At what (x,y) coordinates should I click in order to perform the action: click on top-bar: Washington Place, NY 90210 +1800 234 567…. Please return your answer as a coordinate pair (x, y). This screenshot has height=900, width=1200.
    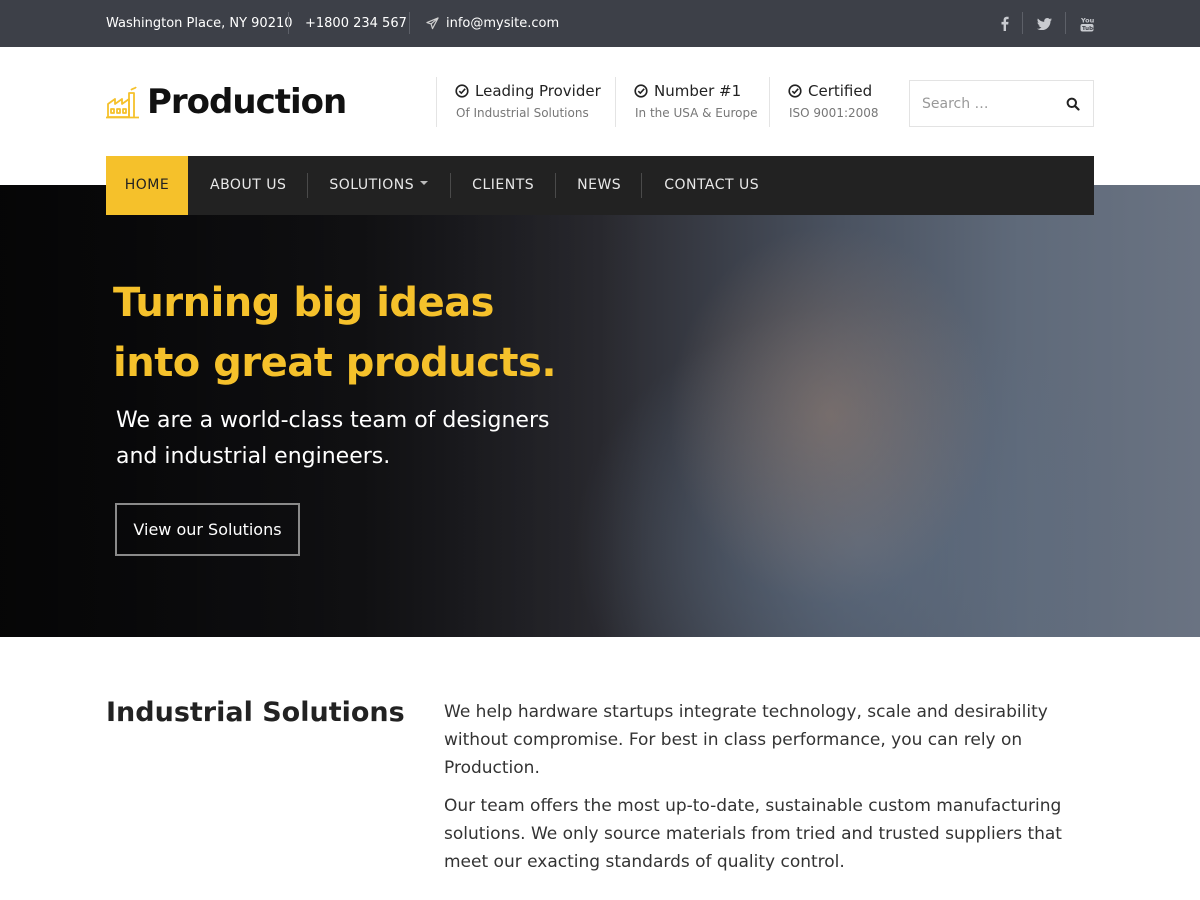
    Looking at the image, I should click on (600, 23).